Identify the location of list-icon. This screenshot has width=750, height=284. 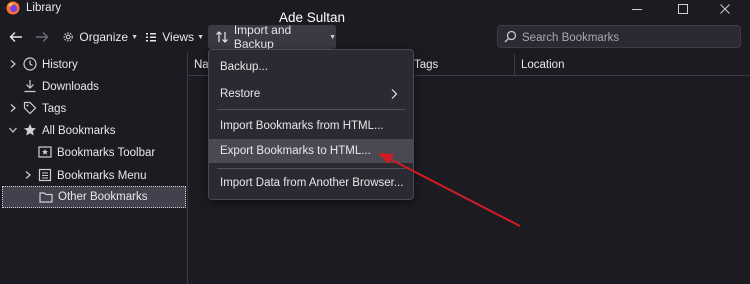
(151, 37).